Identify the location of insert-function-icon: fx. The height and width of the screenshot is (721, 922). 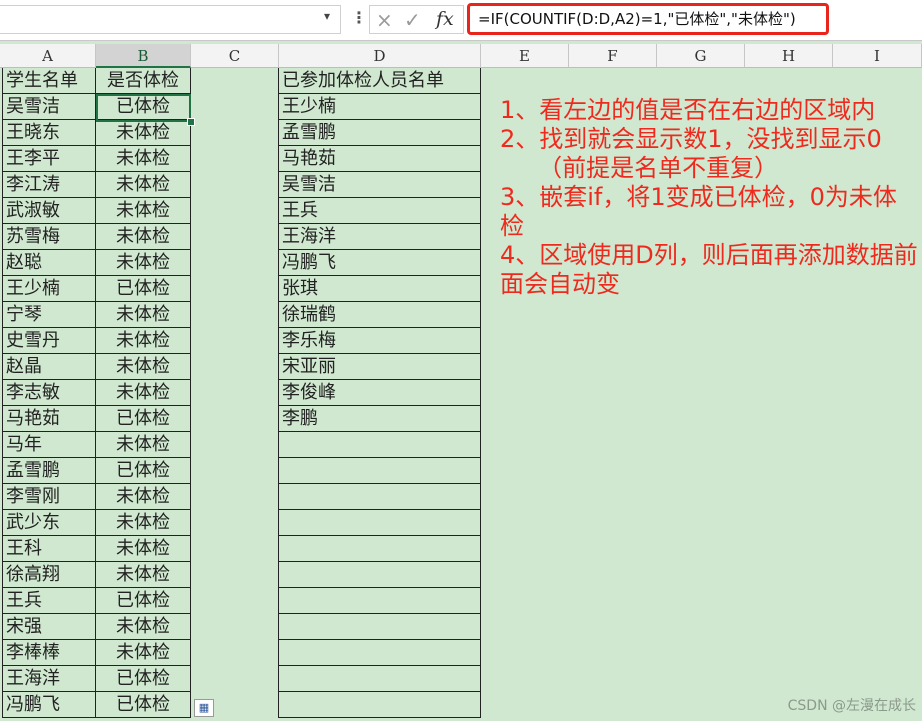
(445, 19).